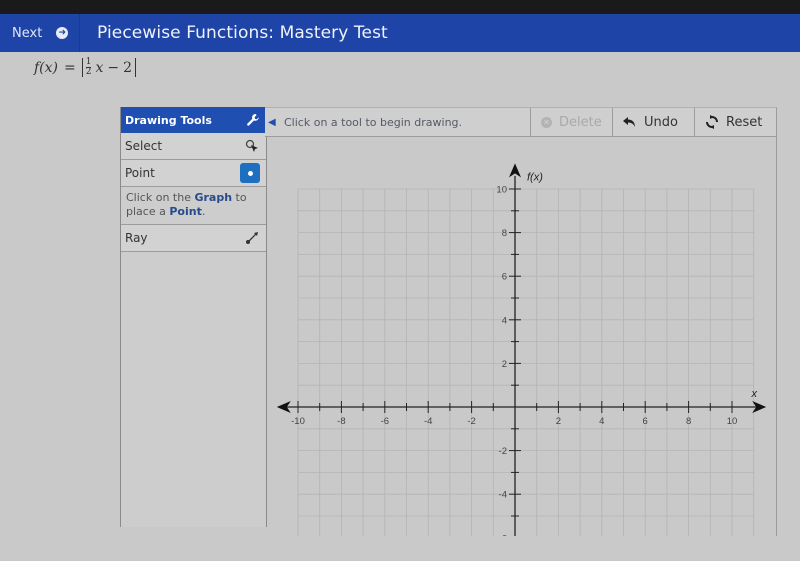 Image resolution: width=800 pixels, height=561 pixels. What do you see at coordinates (471, 421) in the screenshot?
I see `x-tick-label: -2` at bounding box center [471, 421].